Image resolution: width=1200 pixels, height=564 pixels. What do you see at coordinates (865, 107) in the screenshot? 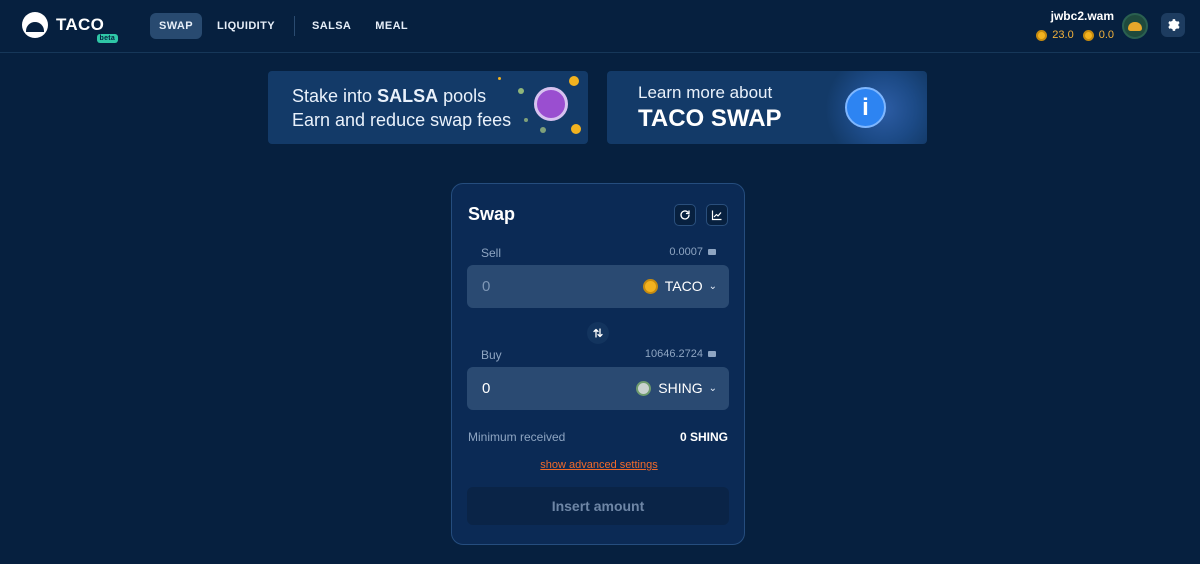
I see `info-icon: i` at bounding box center [865, 107].